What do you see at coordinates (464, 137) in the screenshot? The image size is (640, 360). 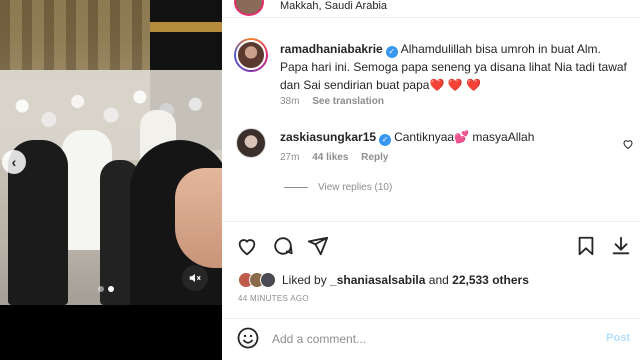 I see `comment-text: Cantiknyaa💕 masyaAllah` at bounding box center [464, 137].